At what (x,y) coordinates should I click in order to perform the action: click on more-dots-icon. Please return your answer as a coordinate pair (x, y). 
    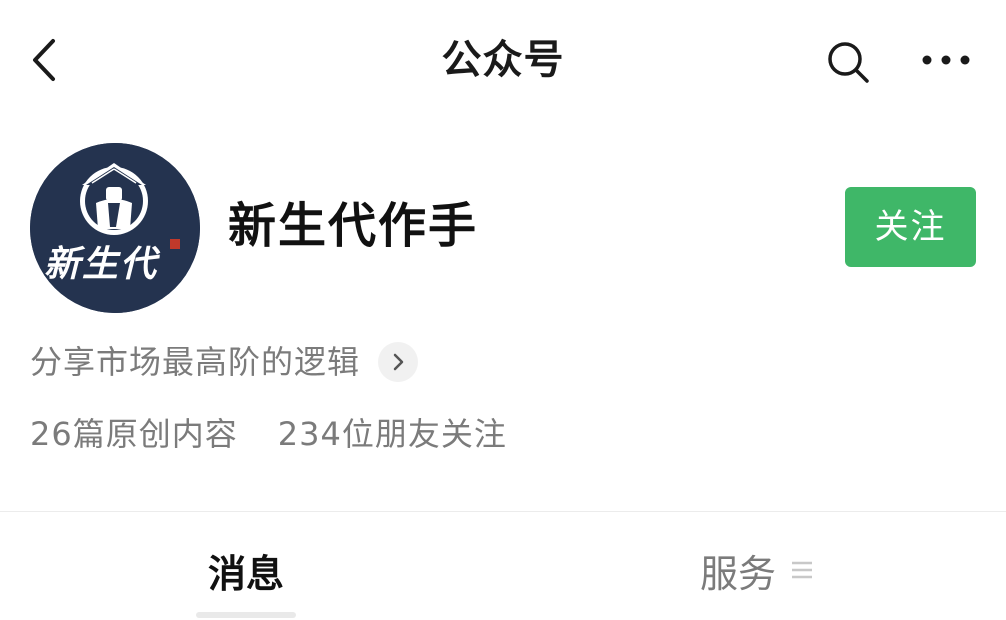
    Looking at the image, I should click on (946, 60).